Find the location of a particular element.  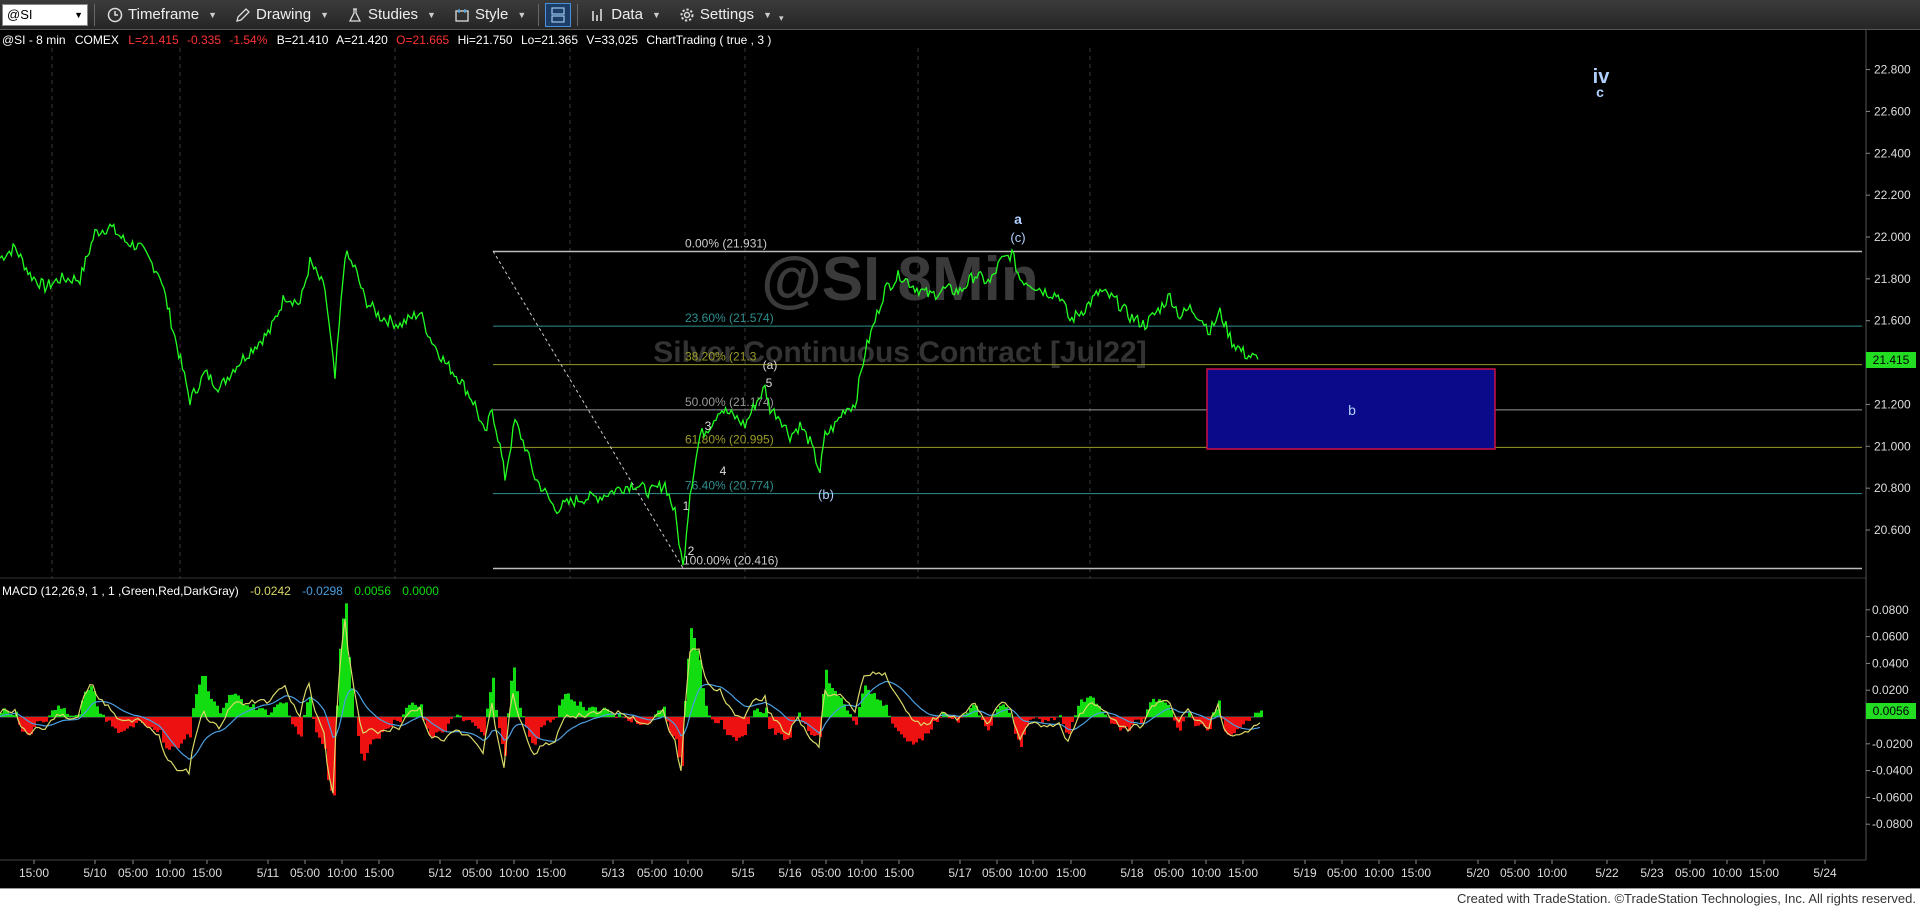

time-axis-label: 5/10 is located at coordinates (95, 873).